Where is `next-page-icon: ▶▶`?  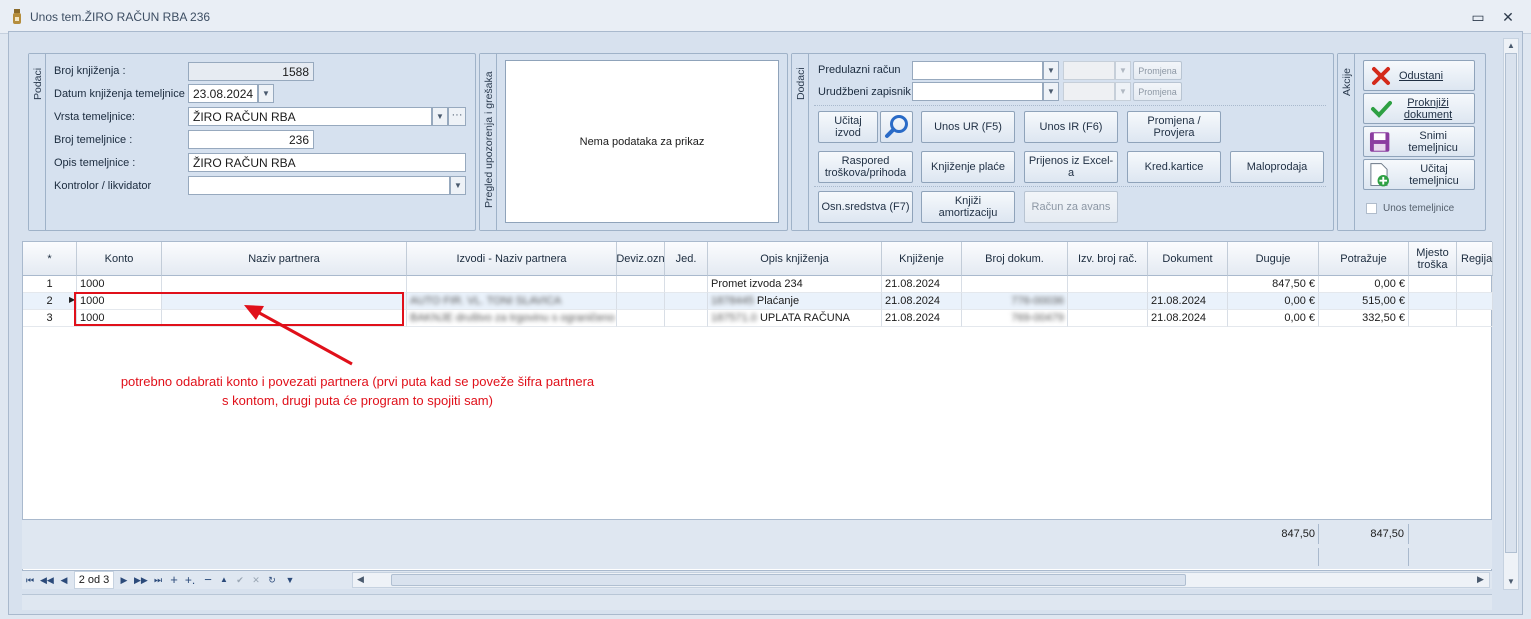 next-page-icon: ▶▶ is located at coordinates (141, 580).